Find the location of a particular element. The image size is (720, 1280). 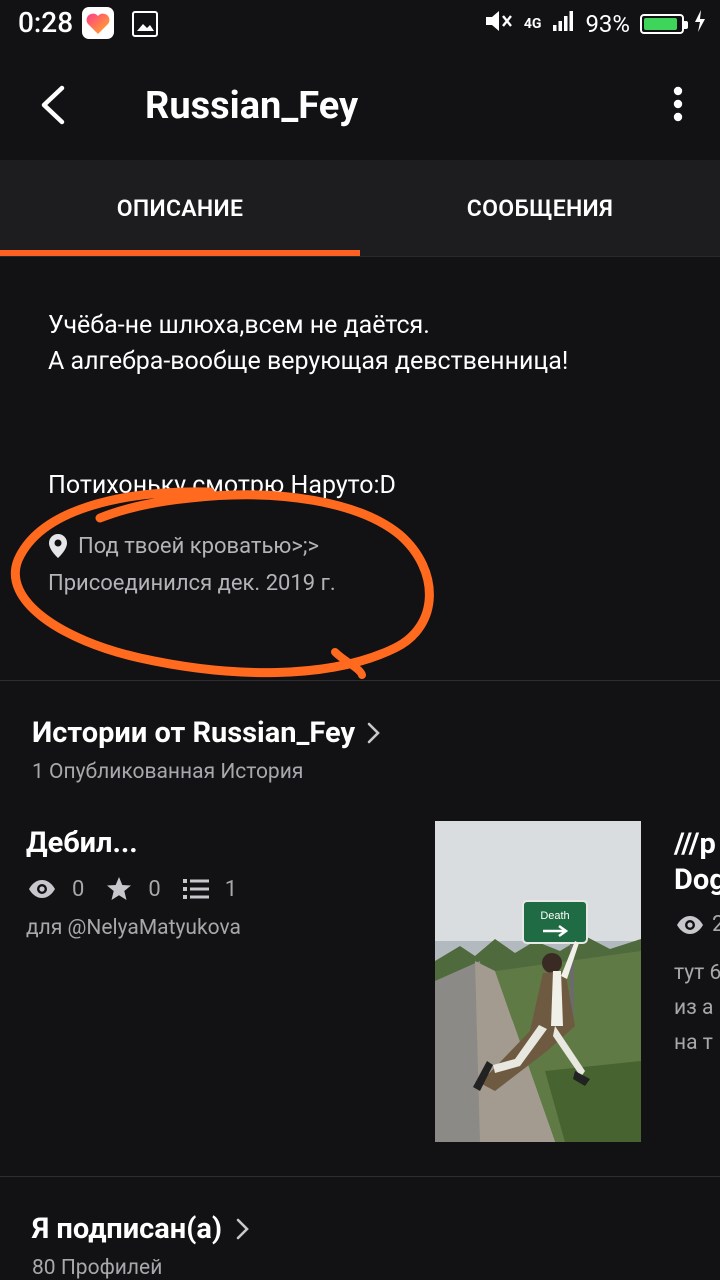

stories-section-title: Истории от Russian_Fey is located at coordinates (194, 733).